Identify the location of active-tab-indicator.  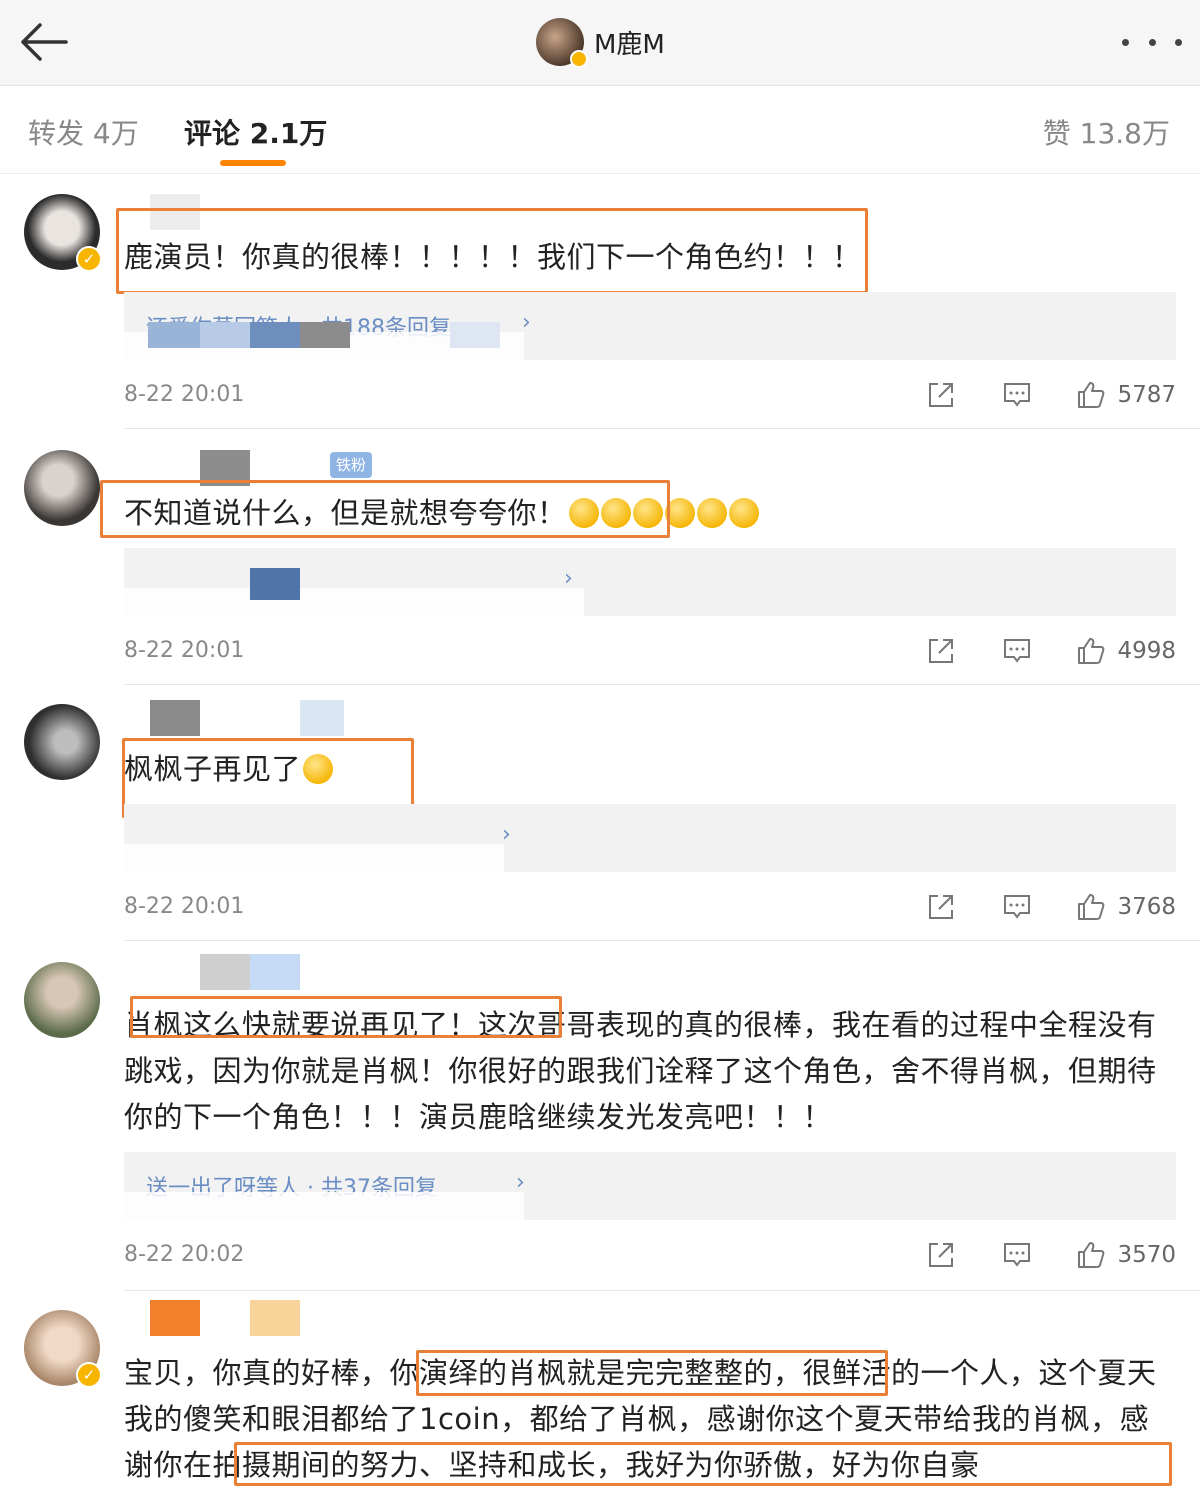
(253, 163).